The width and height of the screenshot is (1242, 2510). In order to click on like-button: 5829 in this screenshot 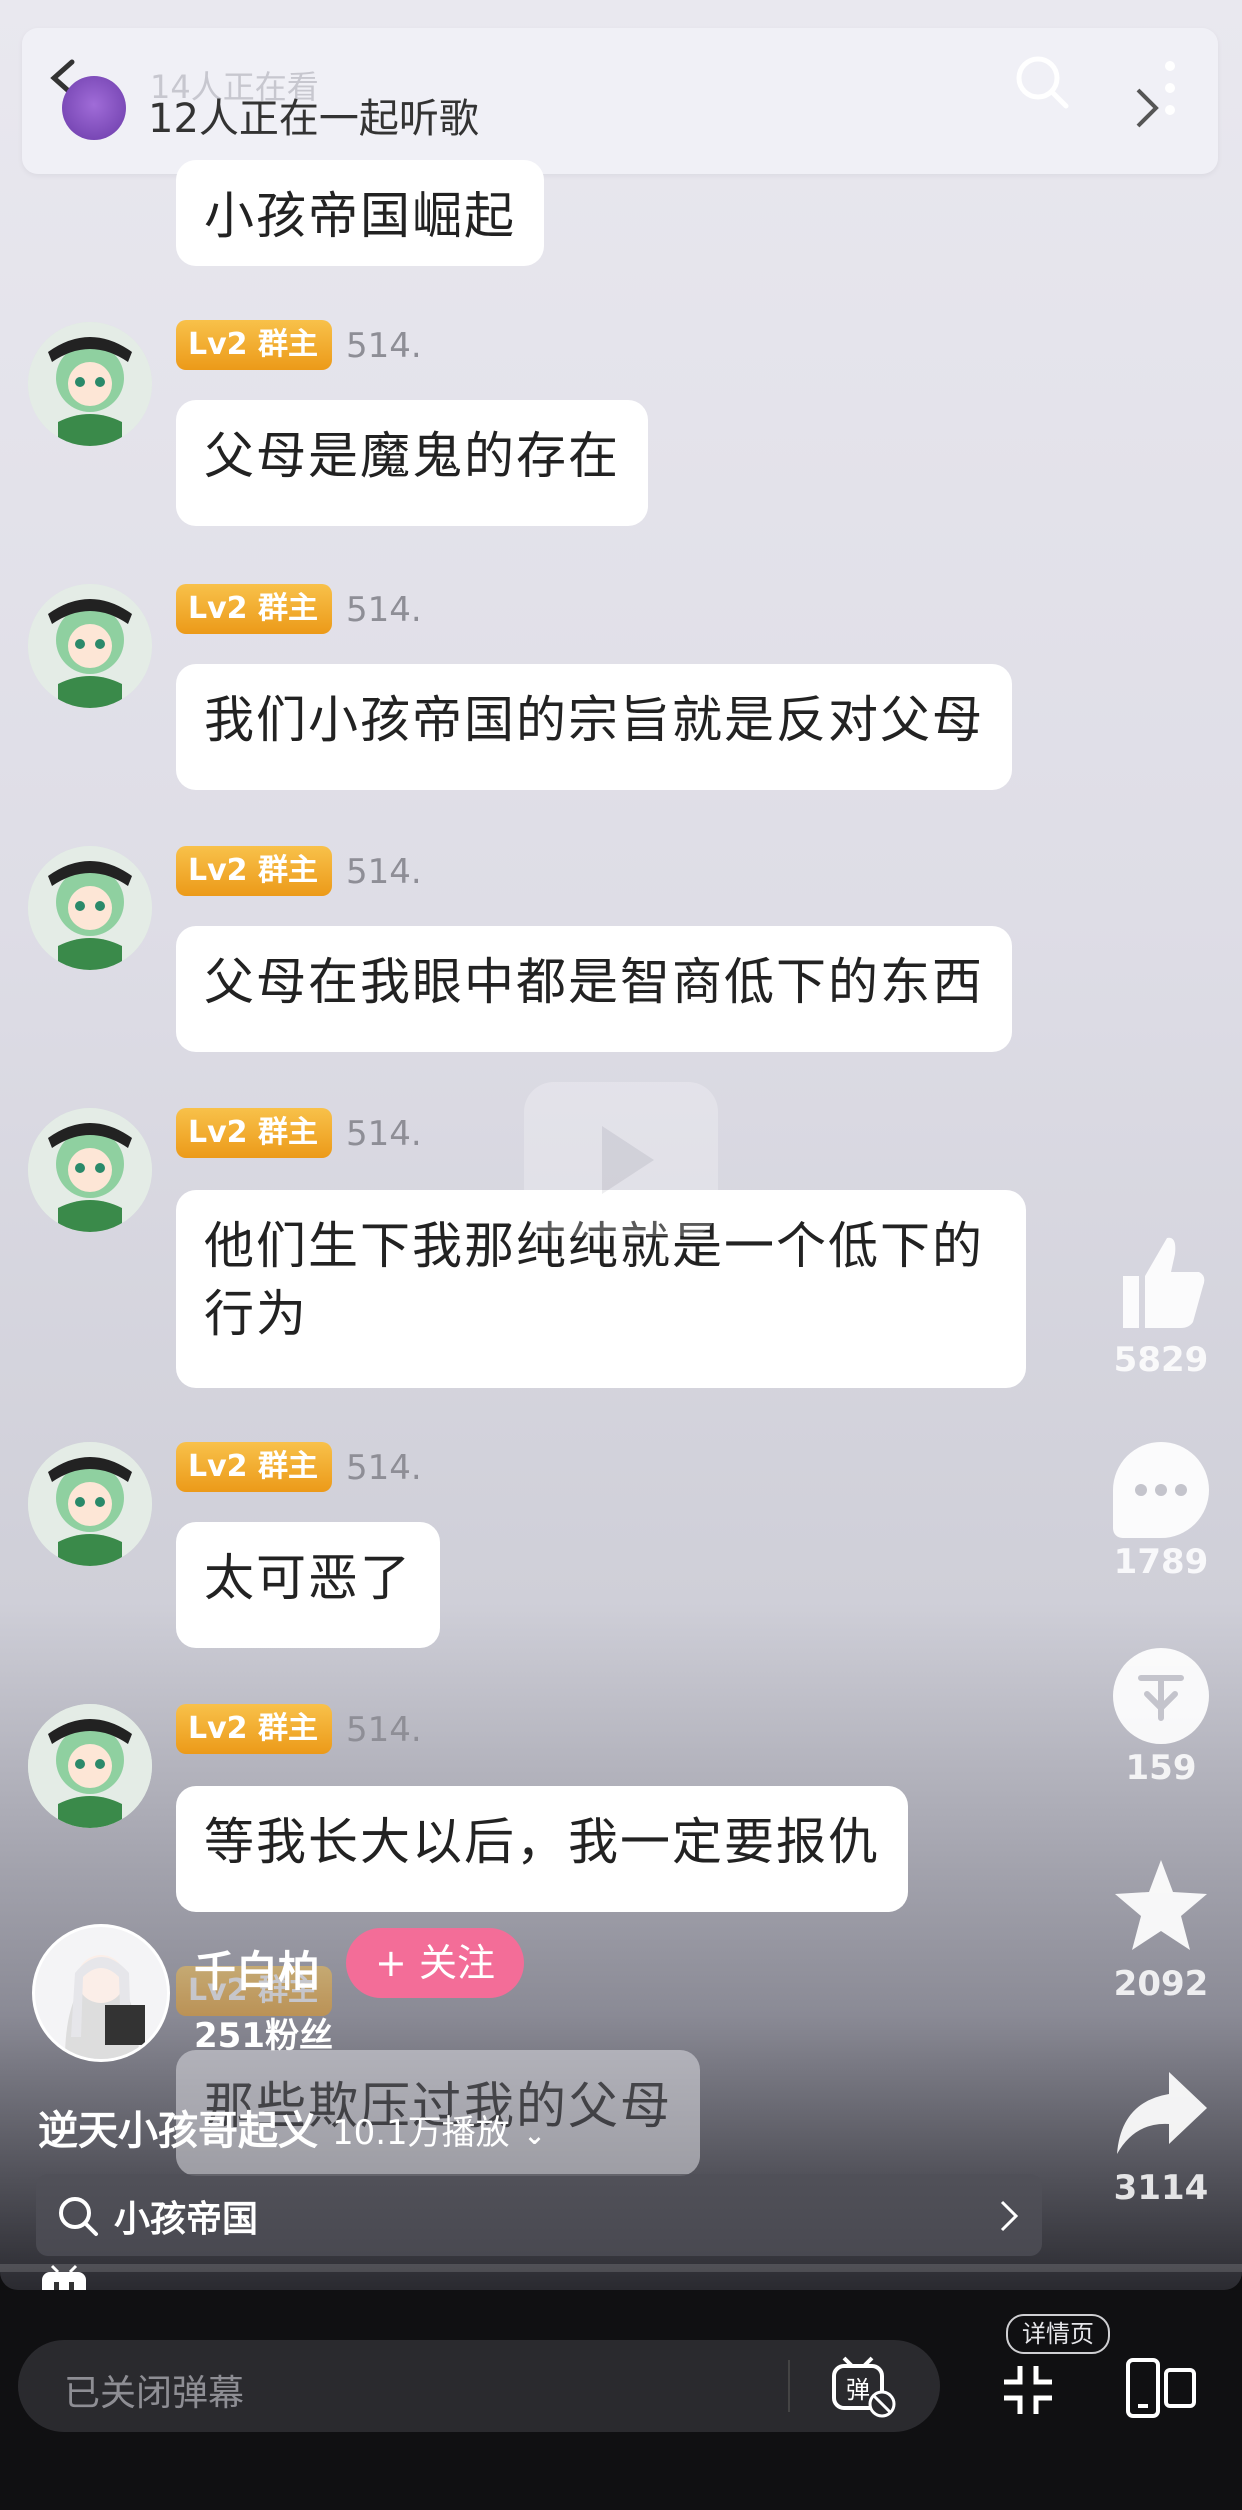, I will do `click(1161, 1306)`.